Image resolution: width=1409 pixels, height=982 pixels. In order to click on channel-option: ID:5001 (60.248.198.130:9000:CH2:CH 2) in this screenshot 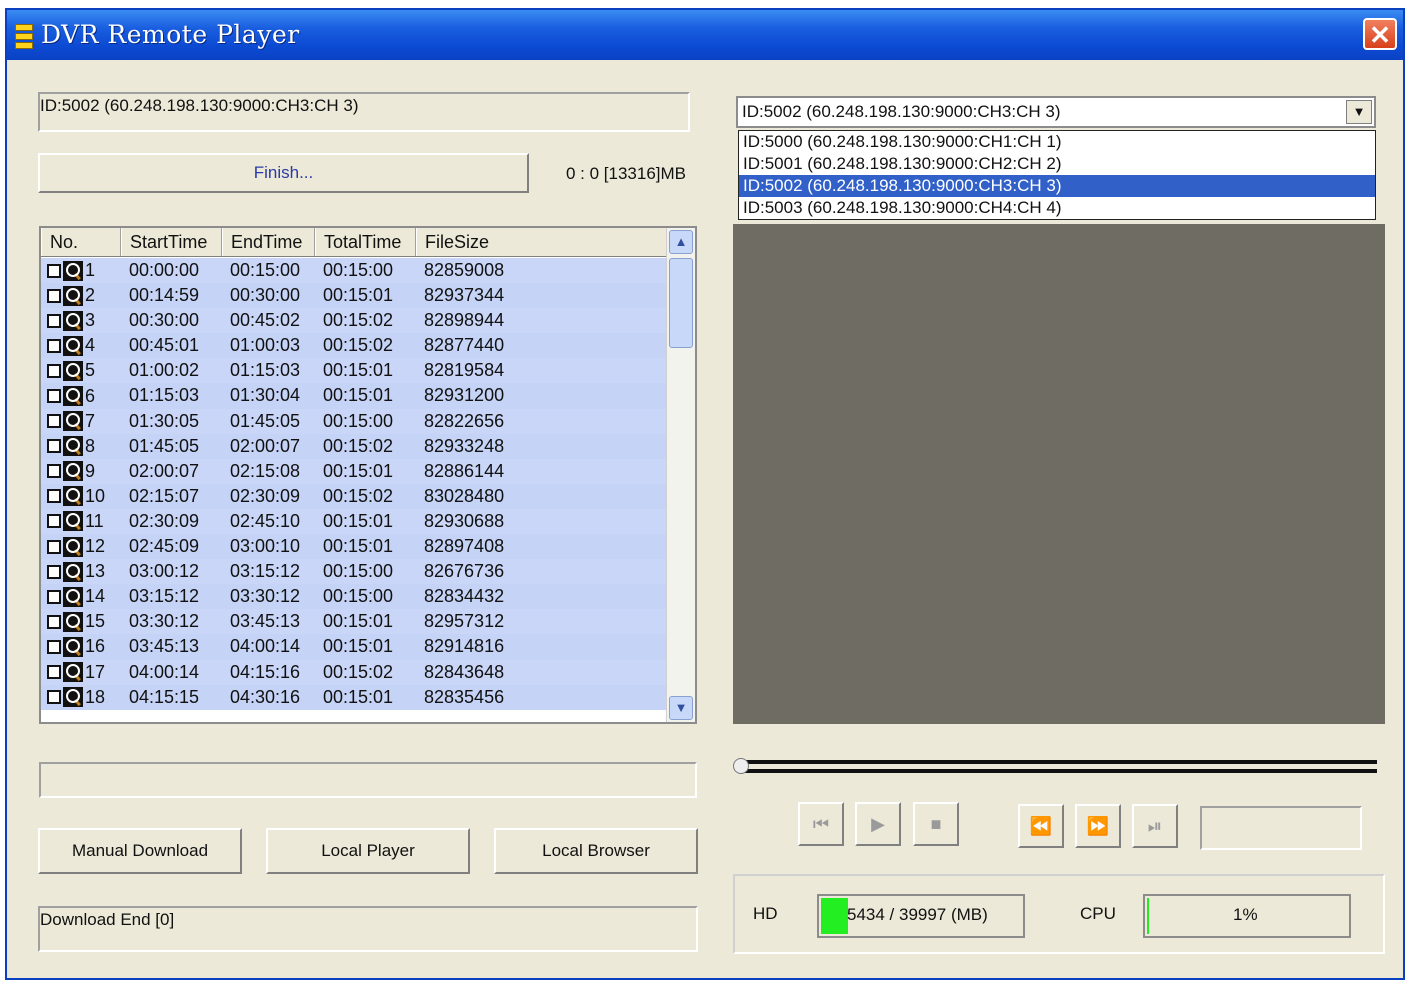, I will do `click(1057, 164)`.